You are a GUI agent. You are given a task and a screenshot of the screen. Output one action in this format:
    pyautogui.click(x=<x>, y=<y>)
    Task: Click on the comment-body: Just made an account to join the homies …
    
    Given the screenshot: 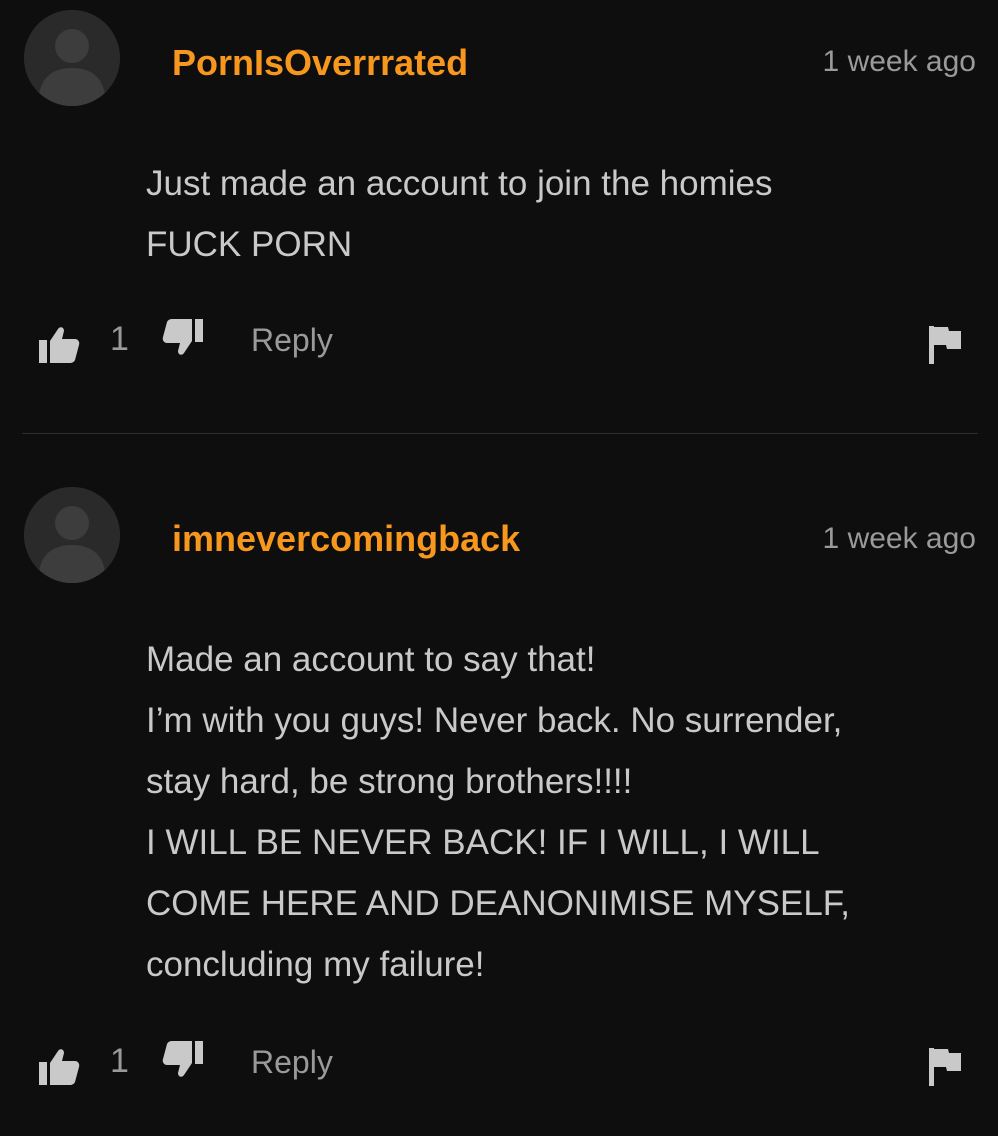 What is the action you would take?
    pyautogui.click(x=562, y=214)
    